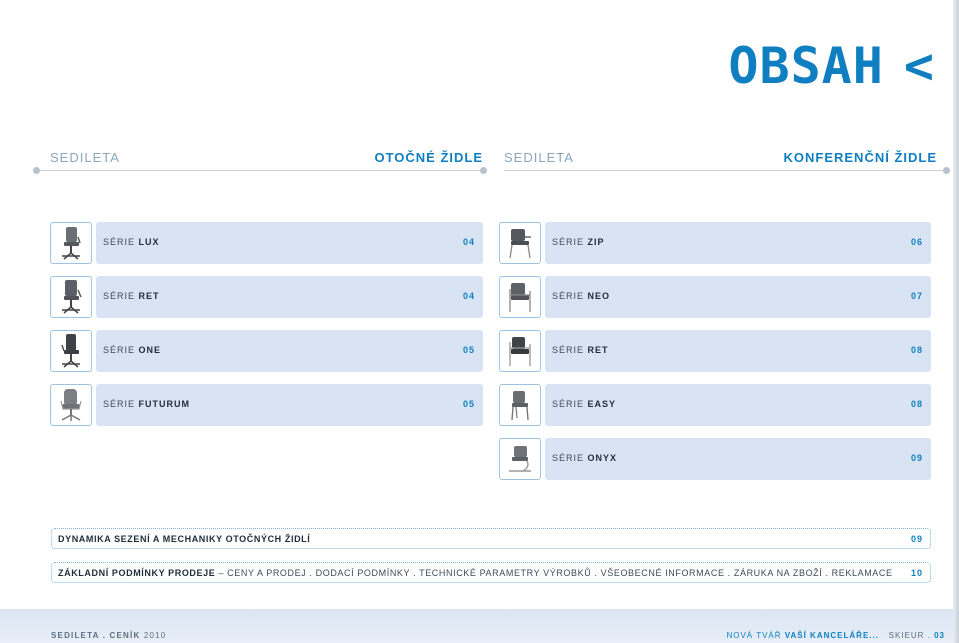 This screenshot has width=959, height=643. Describe the element at coordinates (85, 157) in the screenshot. I see `left-brand: SEDILETA` at that location.